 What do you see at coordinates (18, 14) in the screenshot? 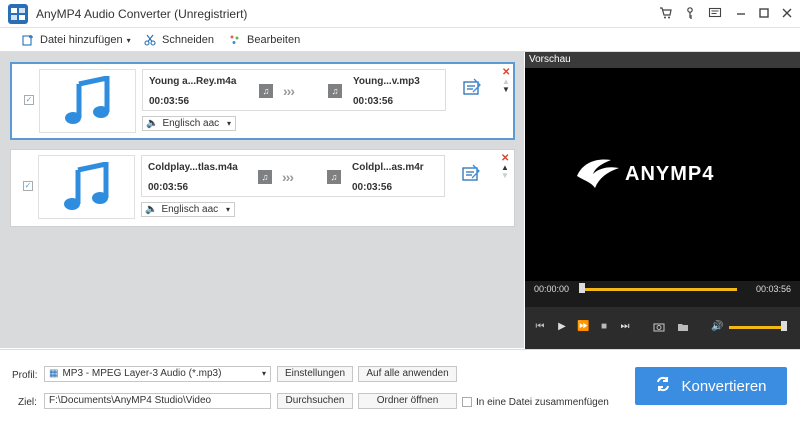
I see `app-logo-icon` at bounding box center [18, 14].